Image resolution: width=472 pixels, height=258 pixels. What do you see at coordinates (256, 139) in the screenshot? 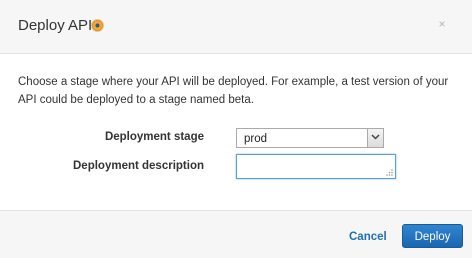
I see `deployment-stage-value: prod` at bounding box center [256, 139].